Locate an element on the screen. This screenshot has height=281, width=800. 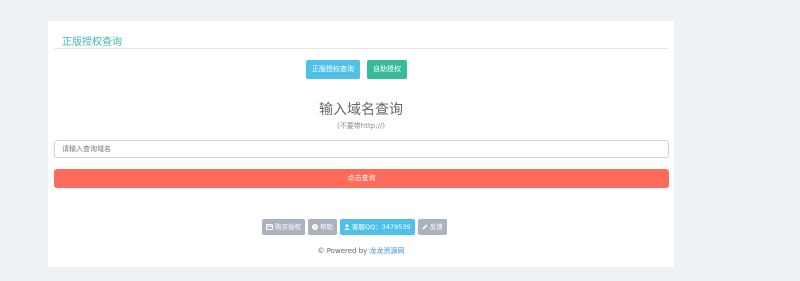
pencil-icon is located at coordinates (425, 227).